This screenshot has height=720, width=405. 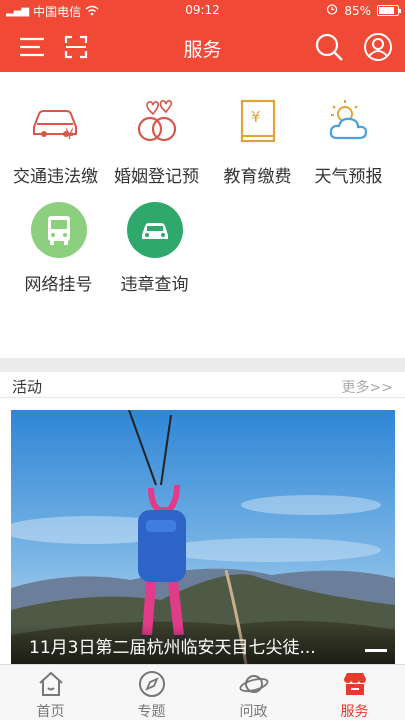 I want to click on service-violation-query: 违章查询, so click(x=154, y=237).